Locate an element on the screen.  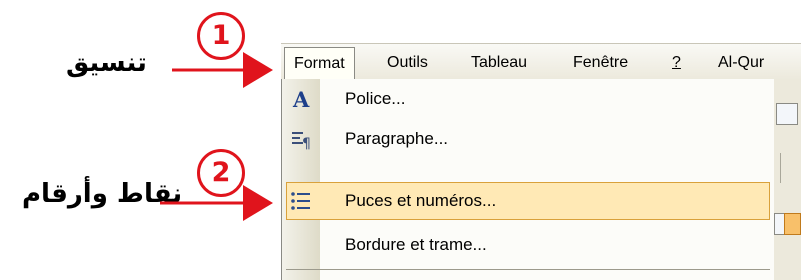
toolbar-justify-icon is located at coordinates (792, 224).